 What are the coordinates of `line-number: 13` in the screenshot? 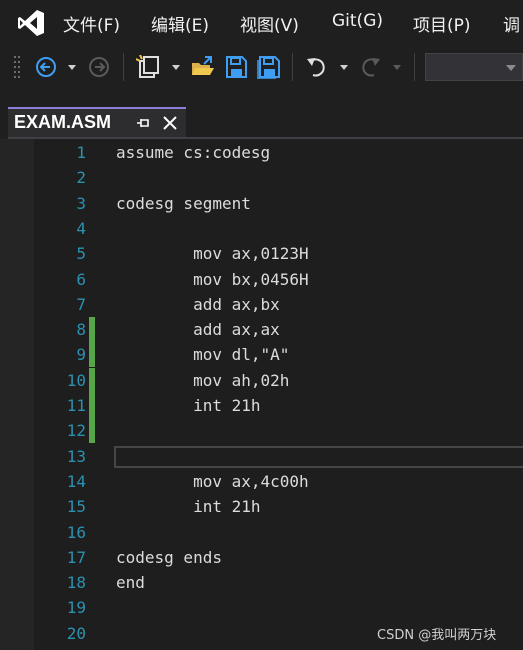 It's located at (76, 456).